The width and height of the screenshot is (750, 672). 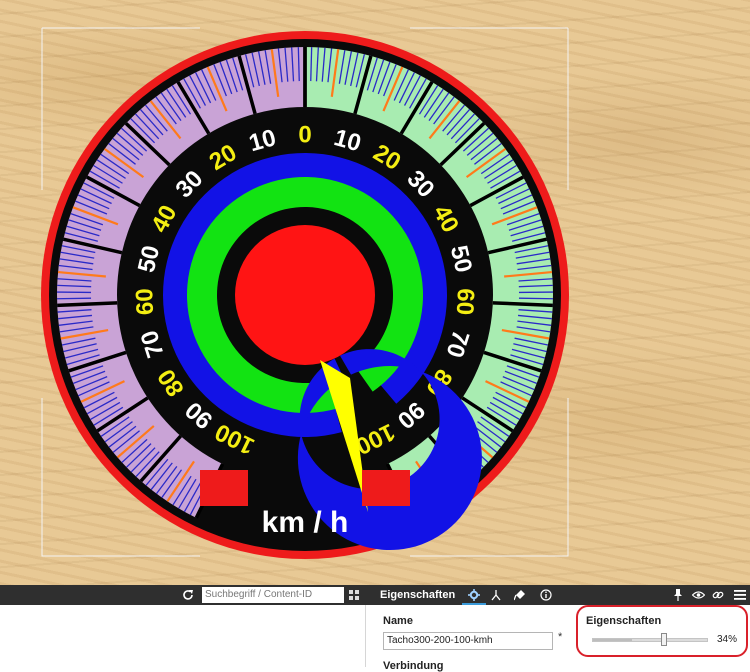 What do you see at coordinates (224, 488) in the screenshot?
I see `unit-panel-left` at bounding box center [224, 488].